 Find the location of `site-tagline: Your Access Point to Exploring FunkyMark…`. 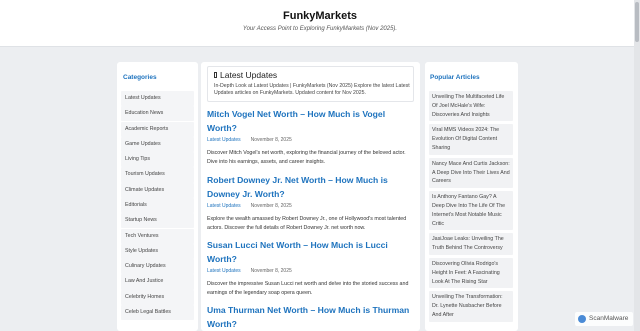

site-tagline: Your Access Point to Exploring FunkyMark… is located at coordinates (320, 29).